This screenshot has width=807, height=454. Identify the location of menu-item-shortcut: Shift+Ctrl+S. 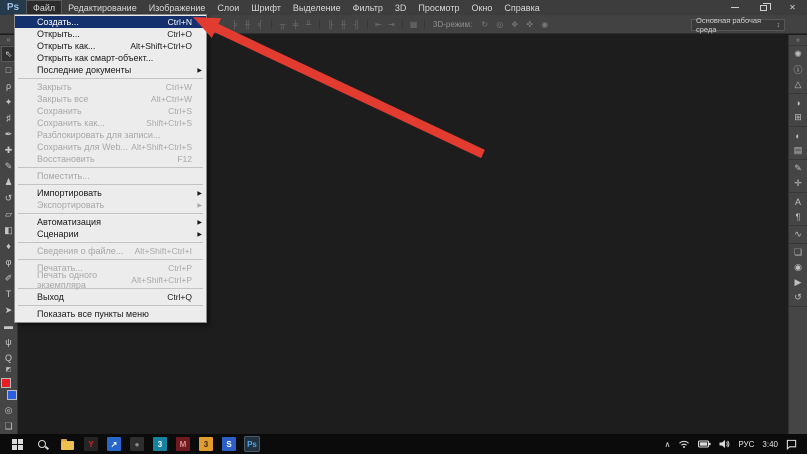
(169, 123).